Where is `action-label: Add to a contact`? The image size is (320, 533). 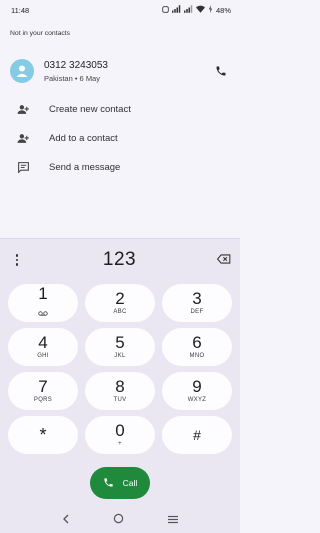 action-label: Add to a contact is located at coordinates (83, 138).